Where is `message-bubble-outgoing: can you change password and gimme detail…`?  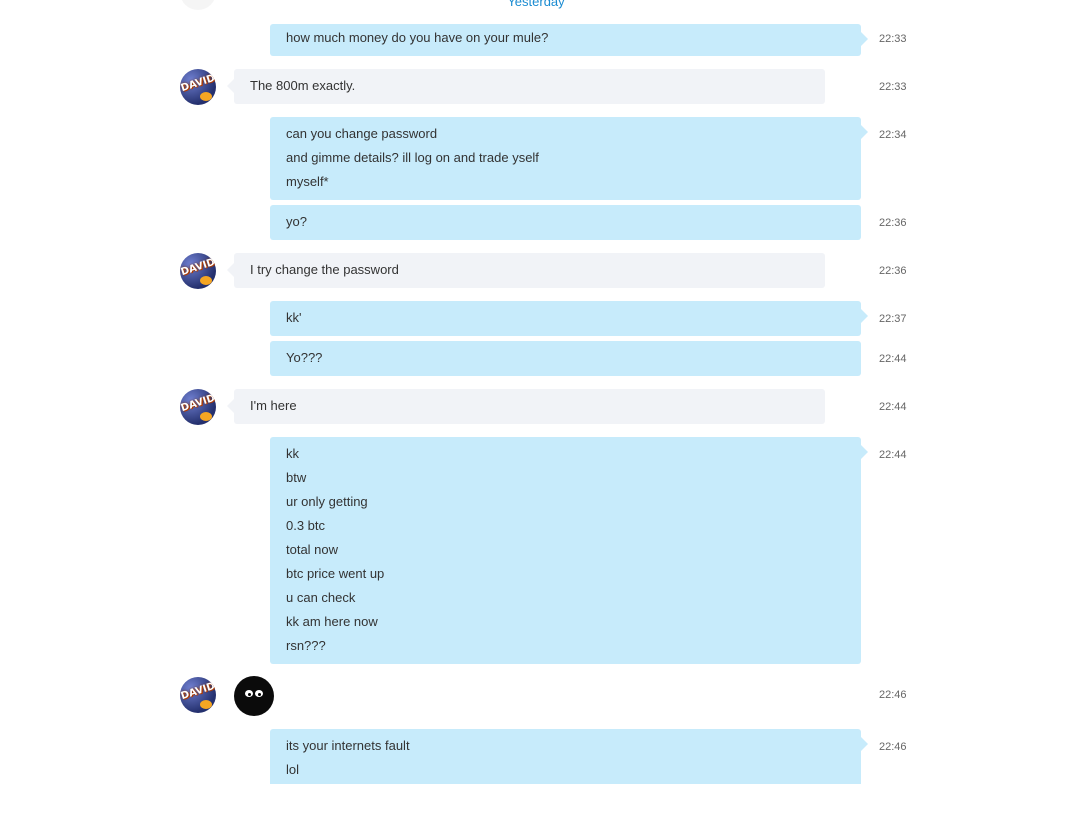 message-bubble-outgoing: can you change password and gimme detail… is located at coordinates (569, 158).